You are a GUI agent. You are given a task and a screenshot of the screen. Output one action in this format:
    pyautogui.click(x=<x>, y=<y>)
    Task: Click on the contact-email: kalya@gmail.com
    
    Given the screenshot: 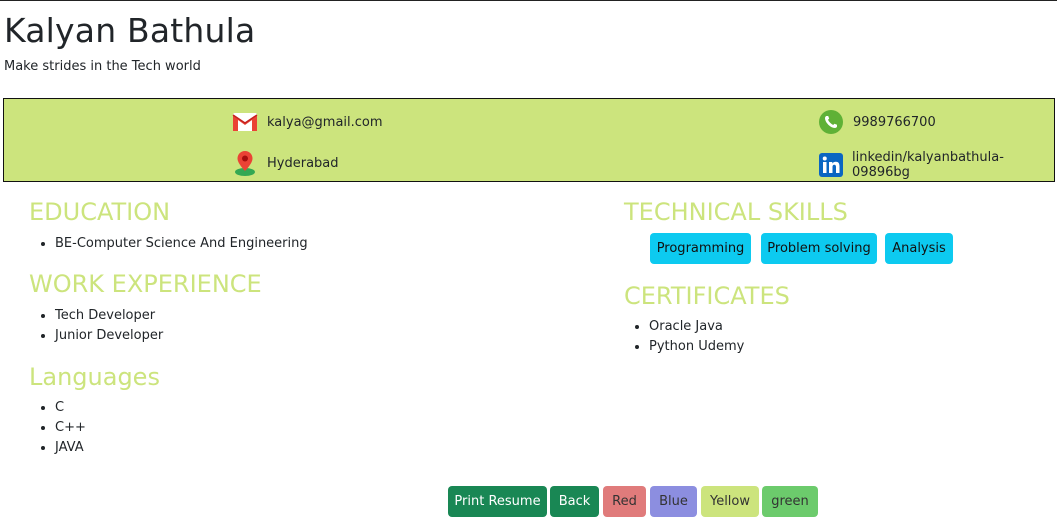 What is the action you would take?
    pyautogui.click(x=307, y=122)
    